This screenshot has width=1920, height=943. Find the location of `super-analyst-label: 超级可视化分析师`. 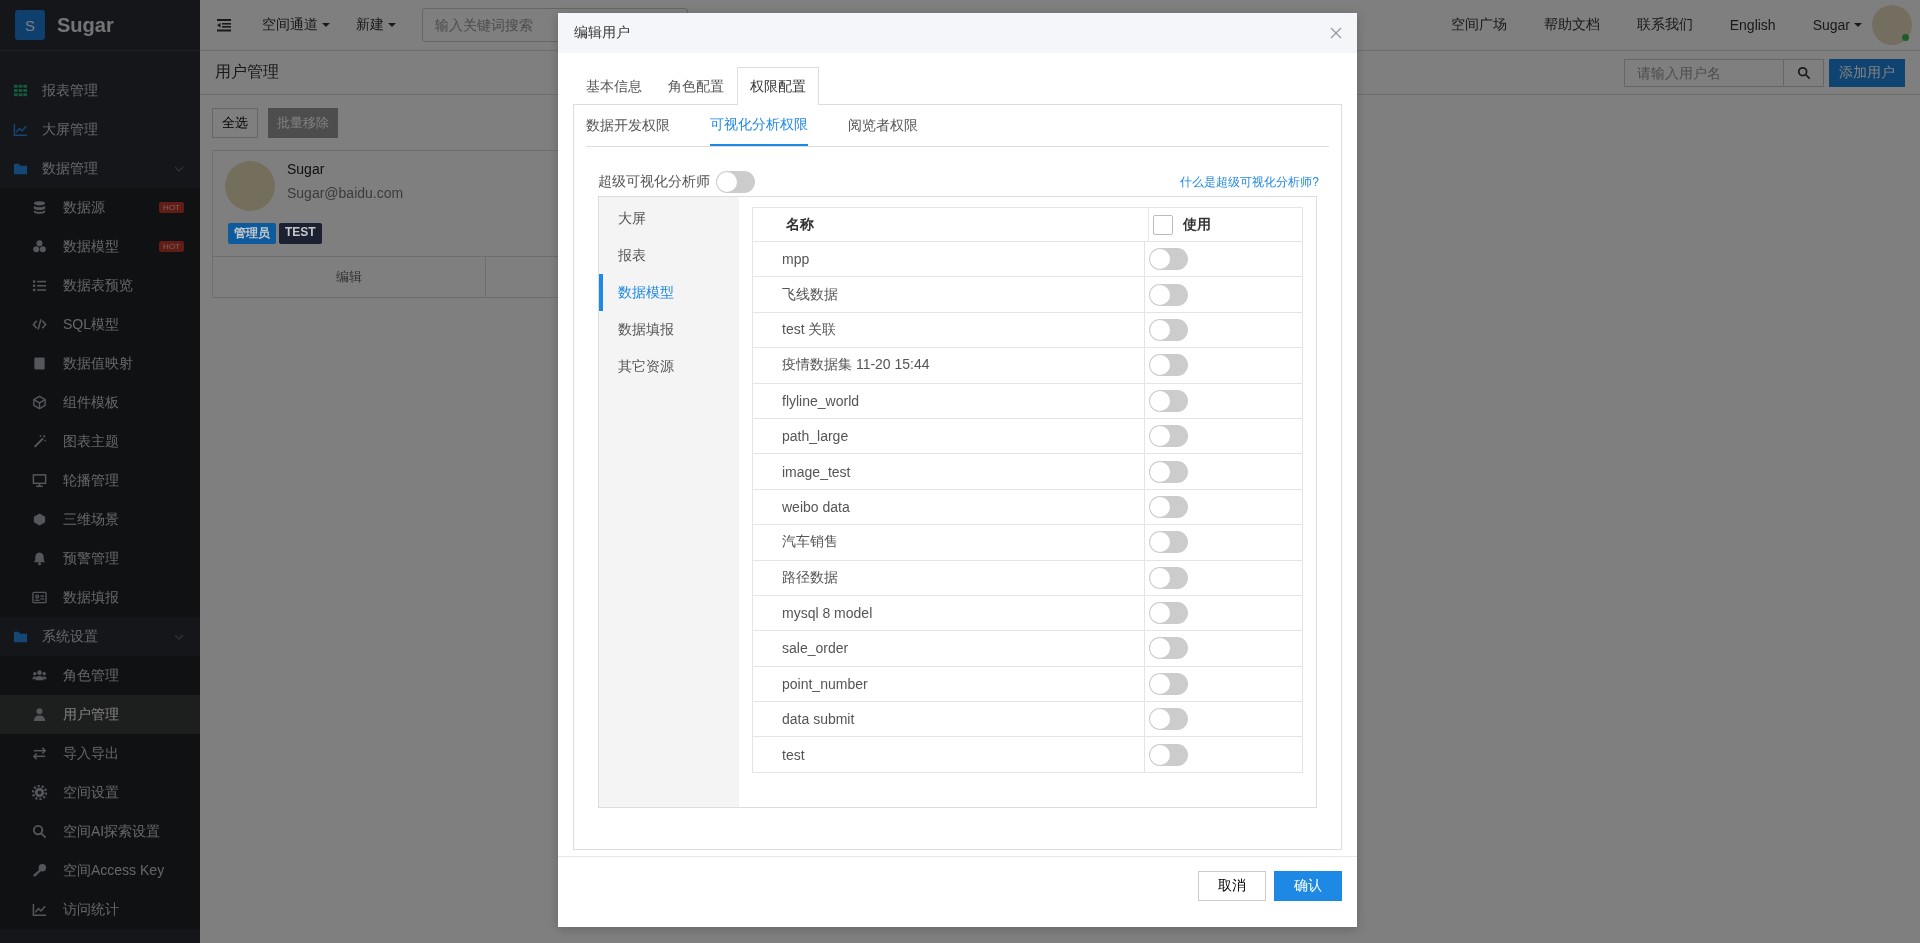

super-analyst-label: 超级可视化分析师 is located at coordinates (654, 182).